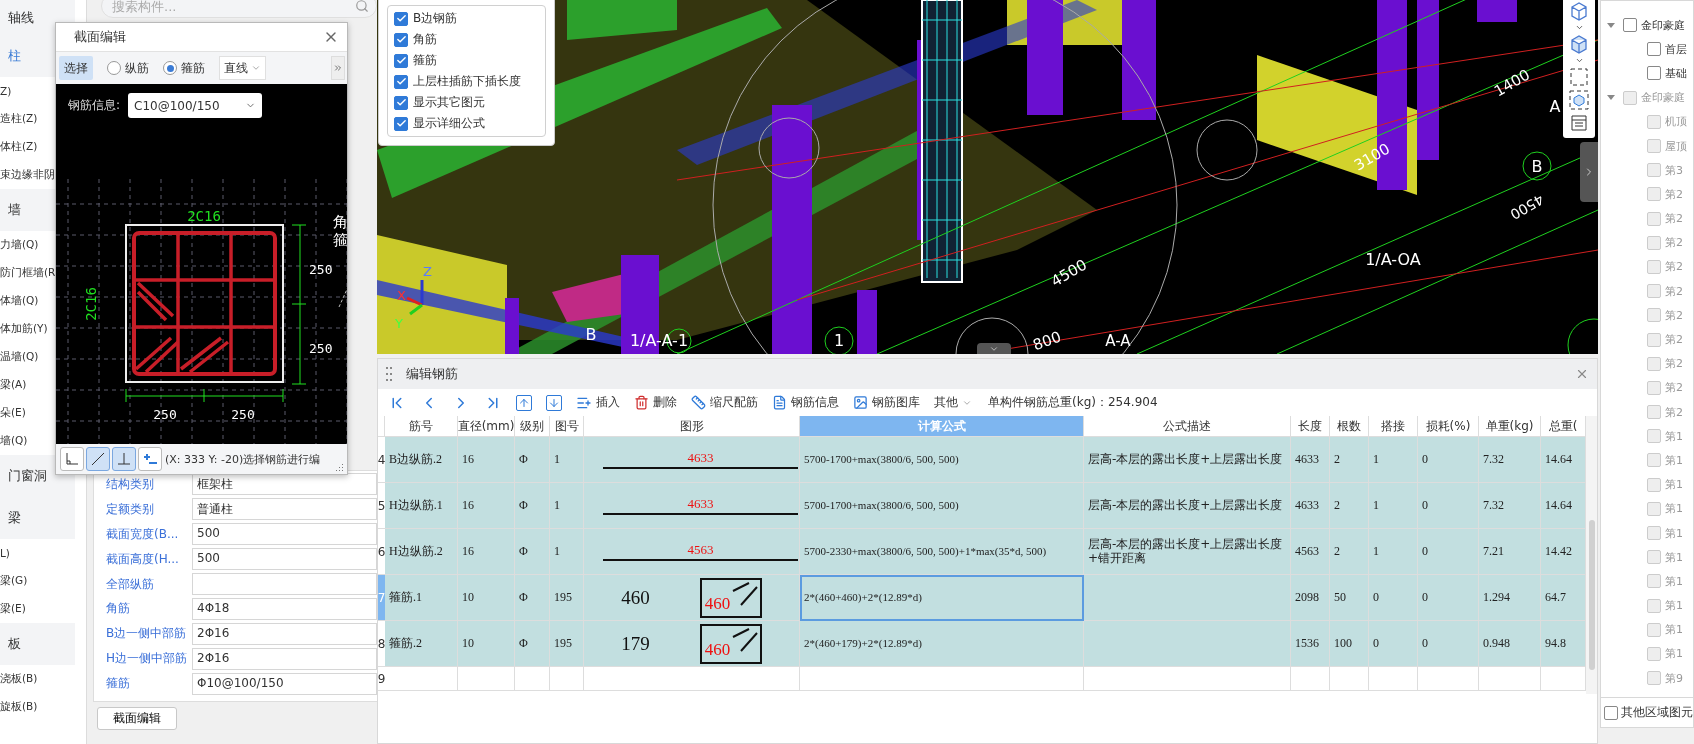 The image size is (1694, 744). Describe the element at coordinates (698, 402) in the screenshot. I see `ruler-icon` at that location.